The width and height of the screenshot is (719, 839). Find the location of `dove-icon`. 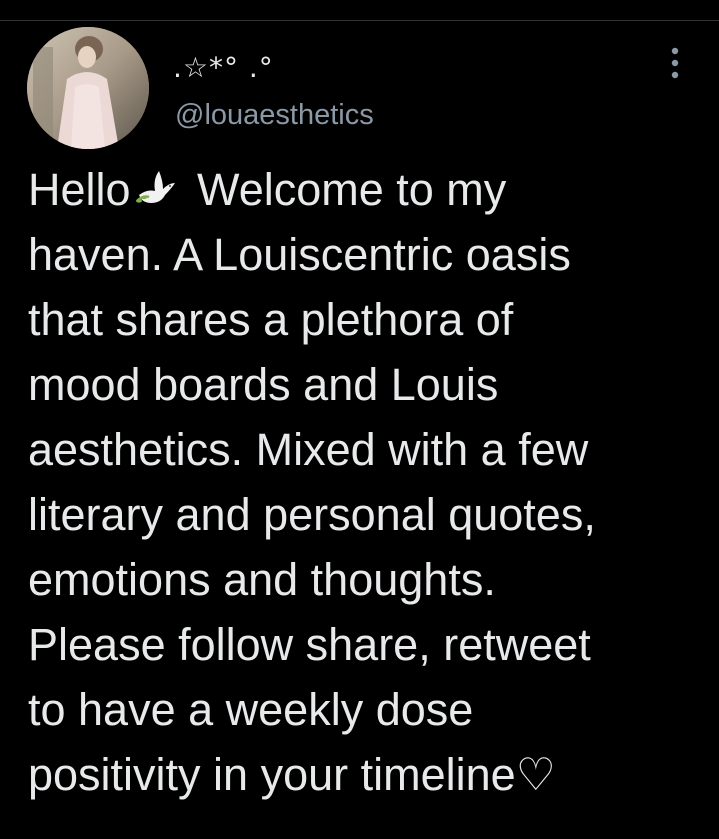

dove-icon is located at coordinates (156, 186).